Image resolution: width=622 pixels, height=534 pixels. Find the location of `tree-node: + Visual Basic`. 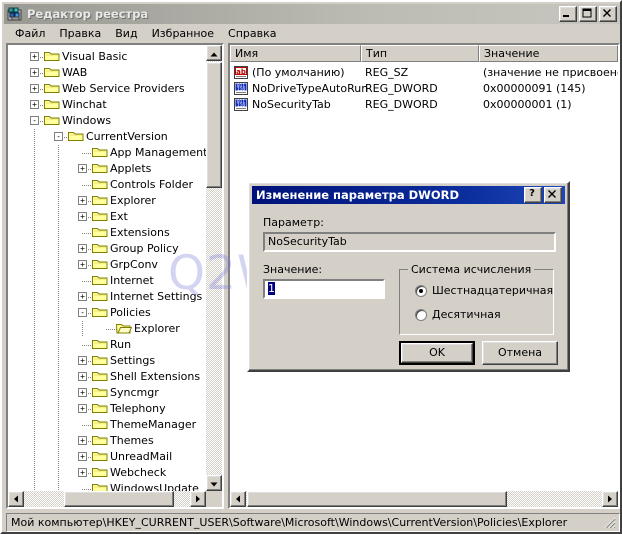

tree-node: + Visual Basic is located at coordinates (108, 57).